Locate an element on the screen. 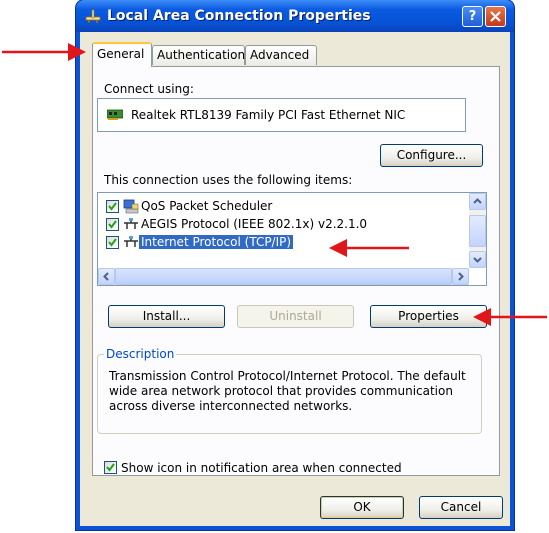 The height and width of the screenshot is (533, 549). item-label: AEGIS Protocol (IEEE 802.1x) v2.2.1.0 is located at coordinates (254, 224).